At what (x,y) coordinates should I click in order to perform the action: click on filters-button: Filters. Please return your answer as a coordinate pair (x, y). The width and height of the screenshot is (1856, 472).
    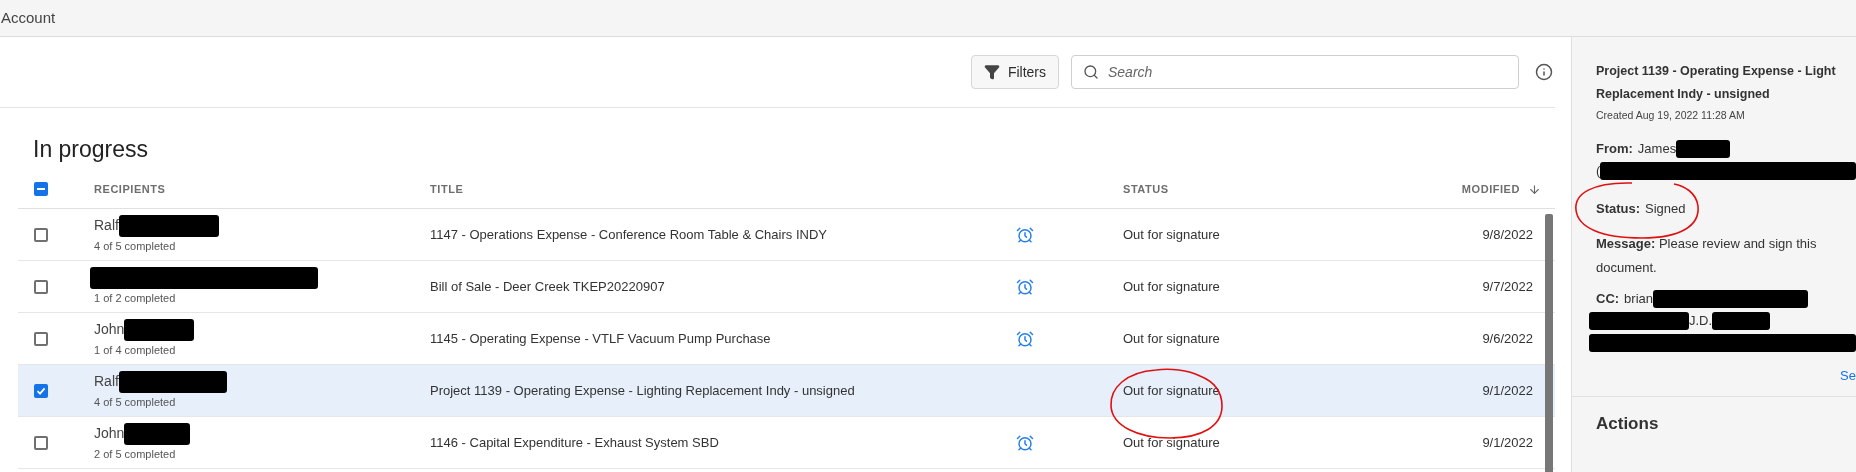
    Looking at the image, I should click on (1014, 72).